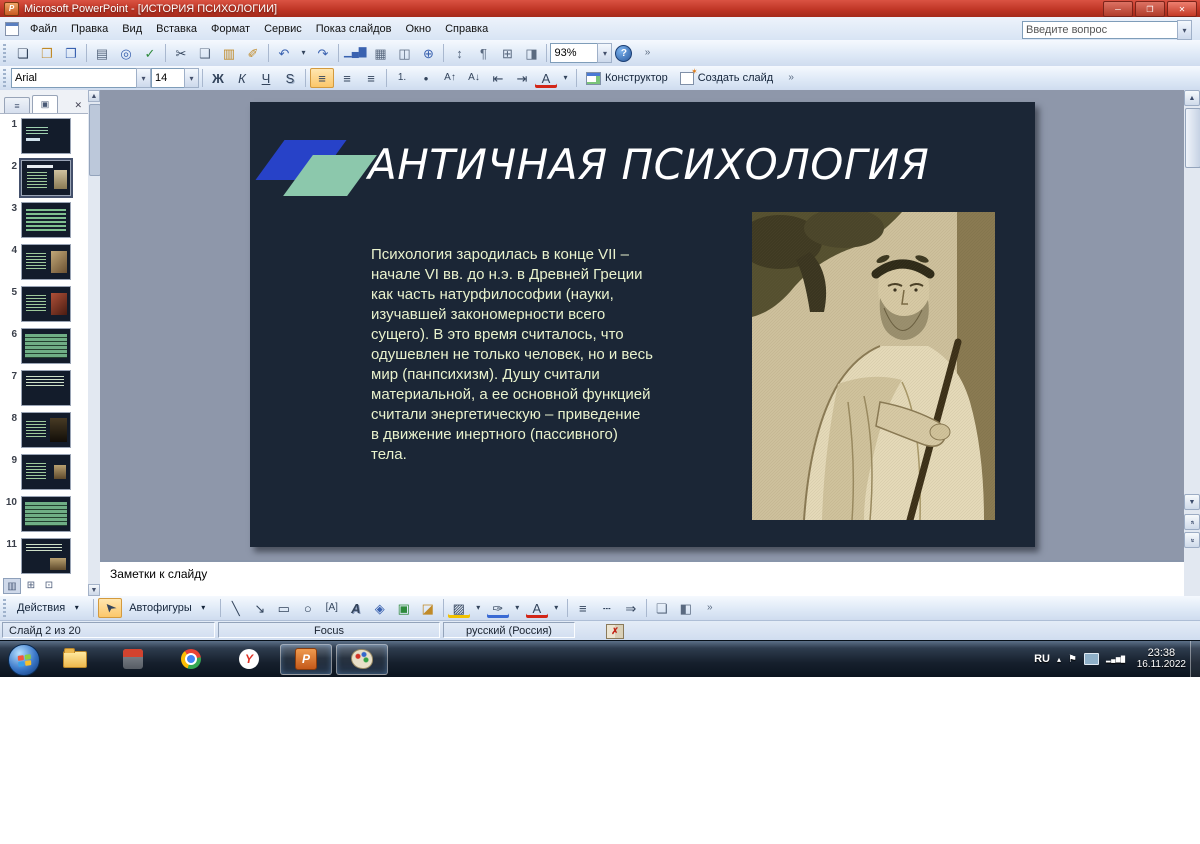  Describe the element at coordinates (1116, 659) in the screenshot. I see `signal-bars-icon: ▂▄▆█` at that location.